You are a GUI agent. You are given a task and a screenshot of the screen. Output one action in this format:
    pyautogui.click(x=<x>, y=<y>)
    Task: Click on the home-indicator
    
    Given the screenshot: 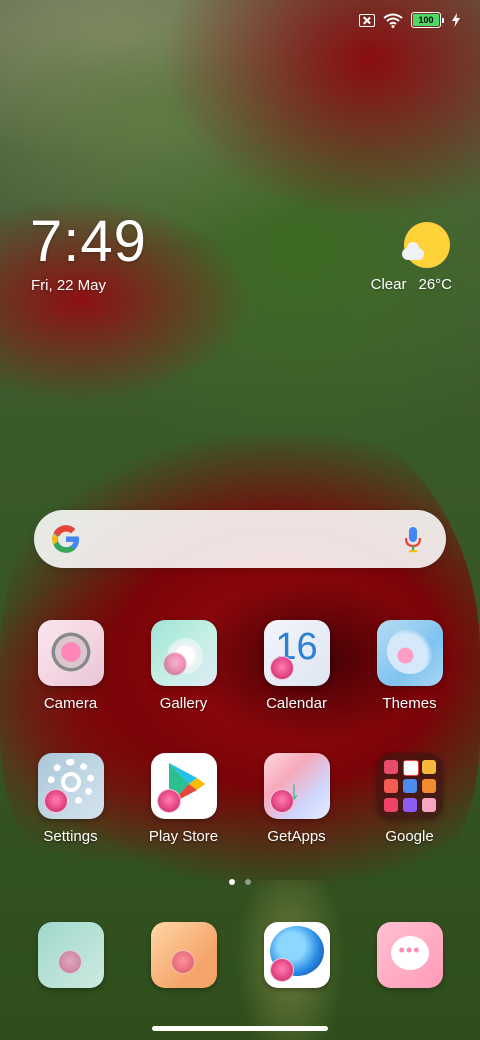 What is the action you would take?
    pyautogui.click(x=240, y=1028)
    